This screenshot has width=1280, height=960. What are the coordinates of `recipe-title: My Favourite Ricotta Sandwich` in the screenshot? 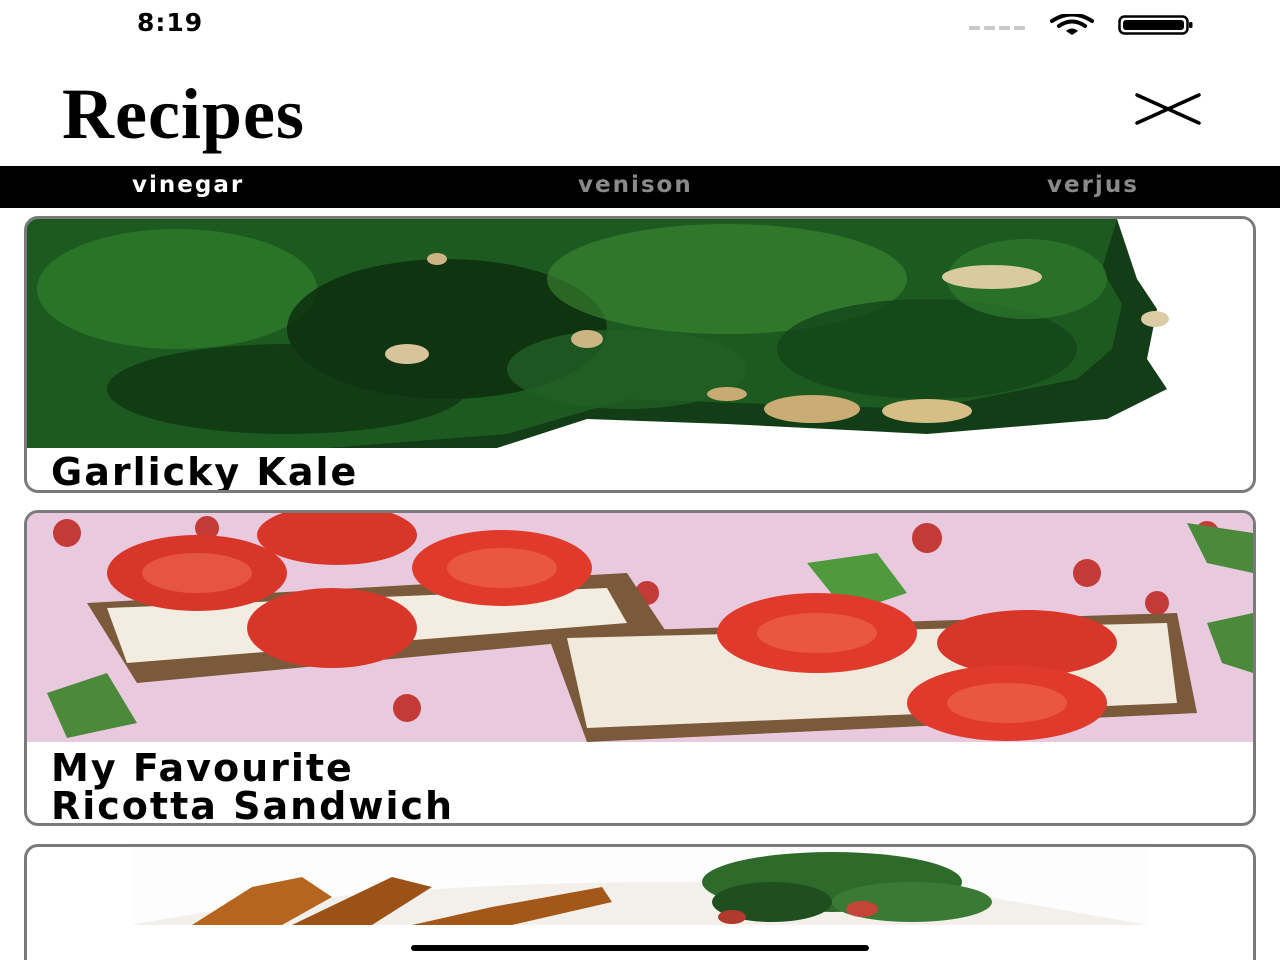 It's located at (253, 786).